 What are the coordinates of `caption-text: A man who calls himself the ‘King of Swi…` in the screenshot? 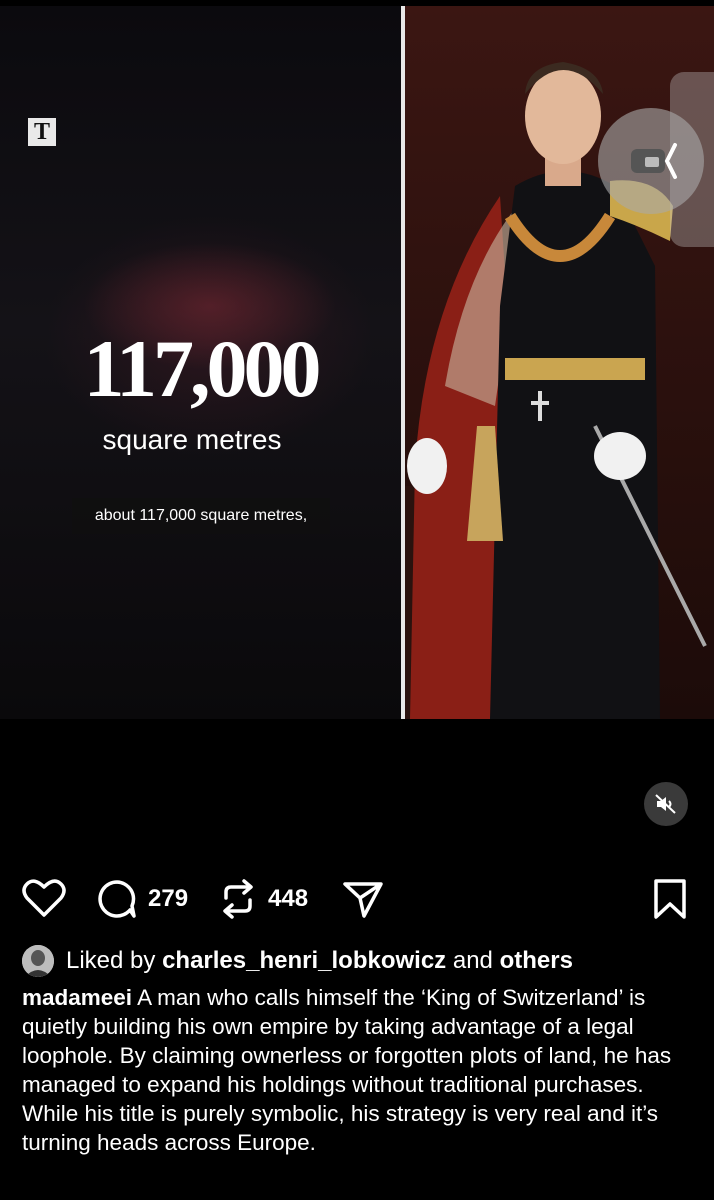 It's located at (347, 1070).